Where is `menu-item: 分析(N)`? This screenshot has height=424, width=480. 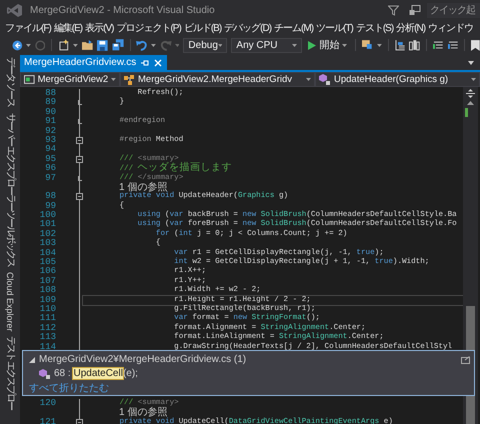 menu-item: 分析(N) is located at coordinates (411, 28).